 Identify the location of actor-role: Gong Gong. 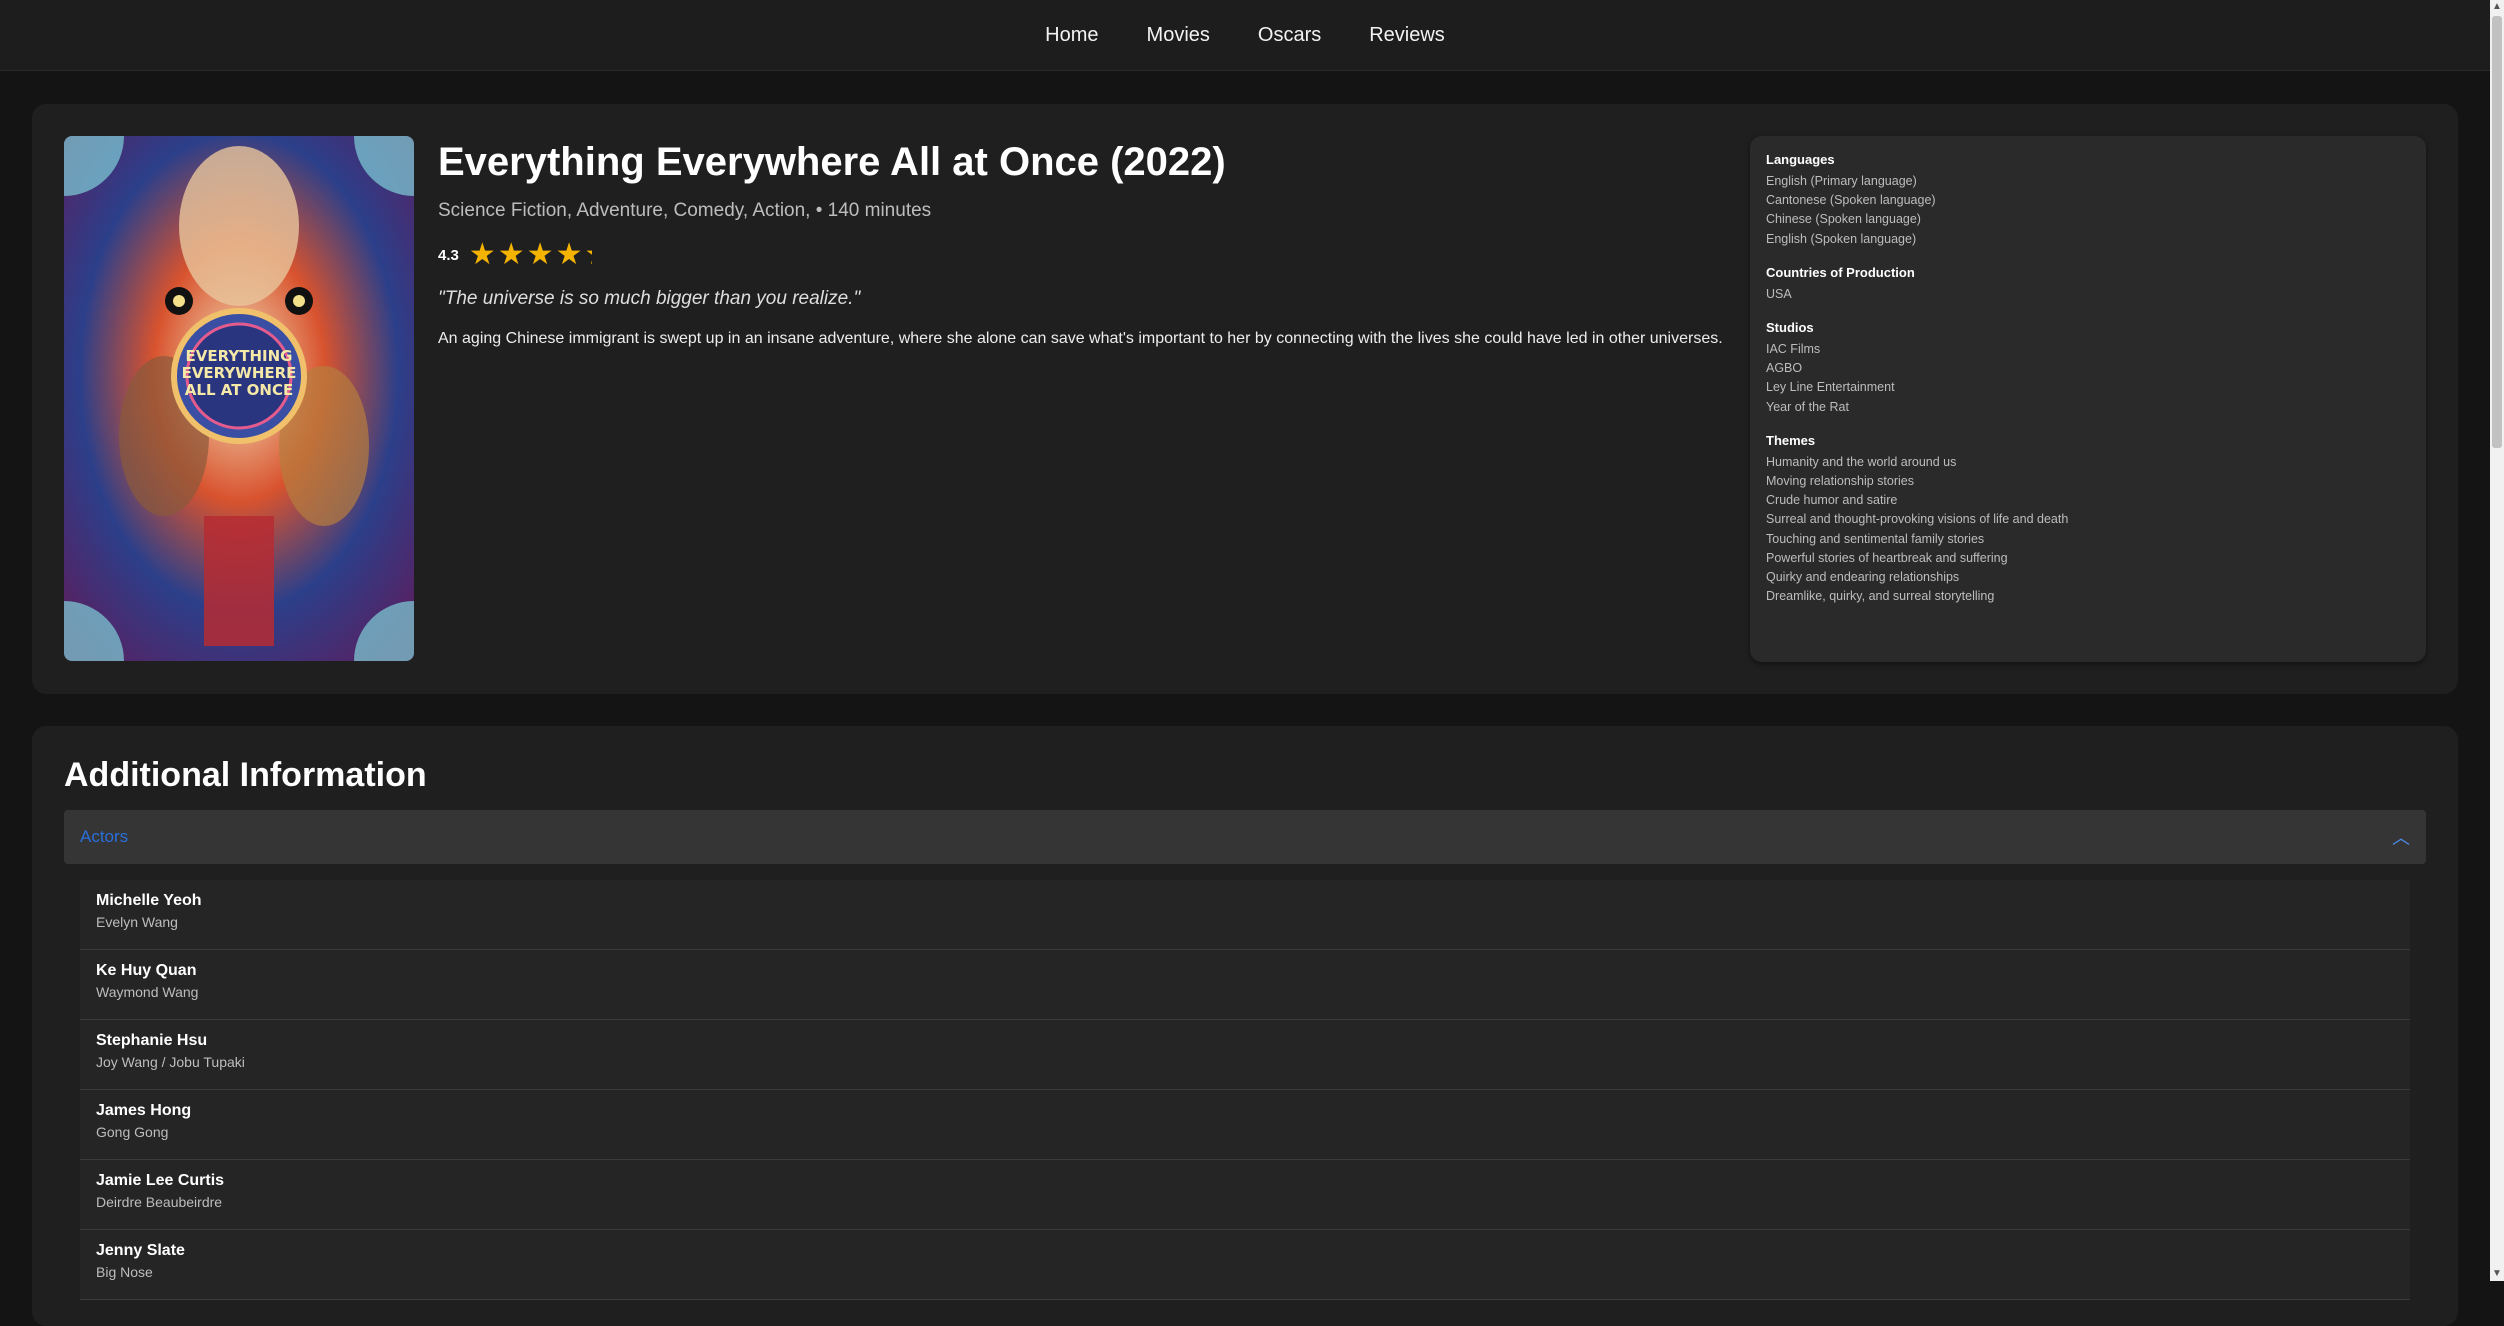
(132, 1132).